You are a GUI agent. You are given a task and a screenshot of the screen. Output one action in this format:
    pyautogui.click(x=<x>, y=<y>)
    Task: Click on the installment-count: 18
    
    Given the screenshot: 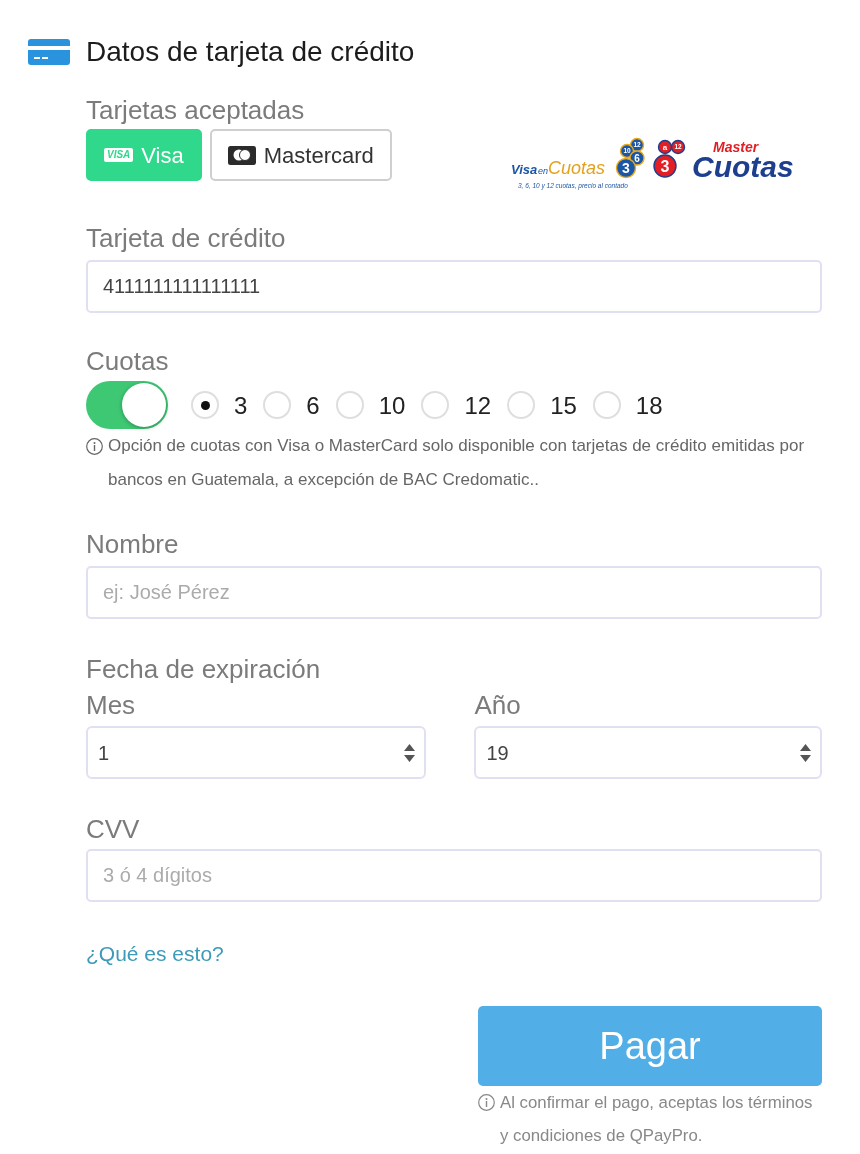 What is the action you would take?
    pyautogui.click(x=649, y=405)
    